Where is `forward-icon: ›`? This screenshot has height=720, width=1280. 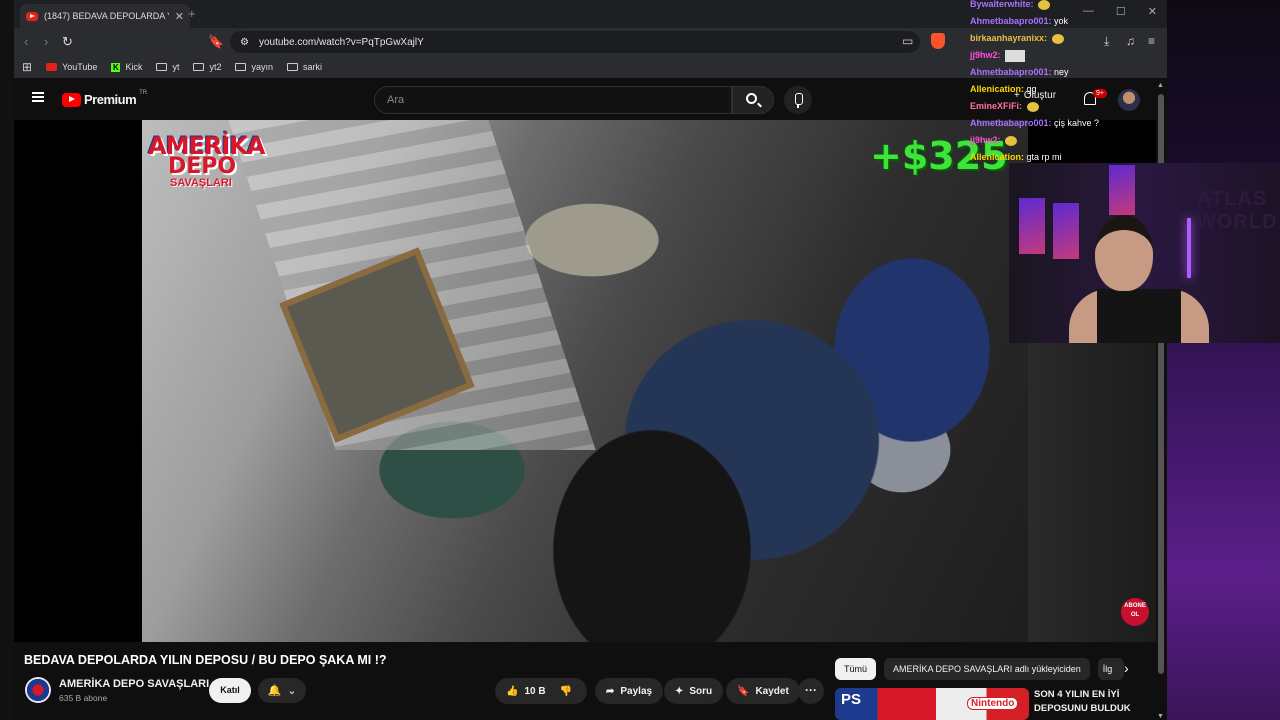 forward-icon: › is located at coordinates (46, 41).